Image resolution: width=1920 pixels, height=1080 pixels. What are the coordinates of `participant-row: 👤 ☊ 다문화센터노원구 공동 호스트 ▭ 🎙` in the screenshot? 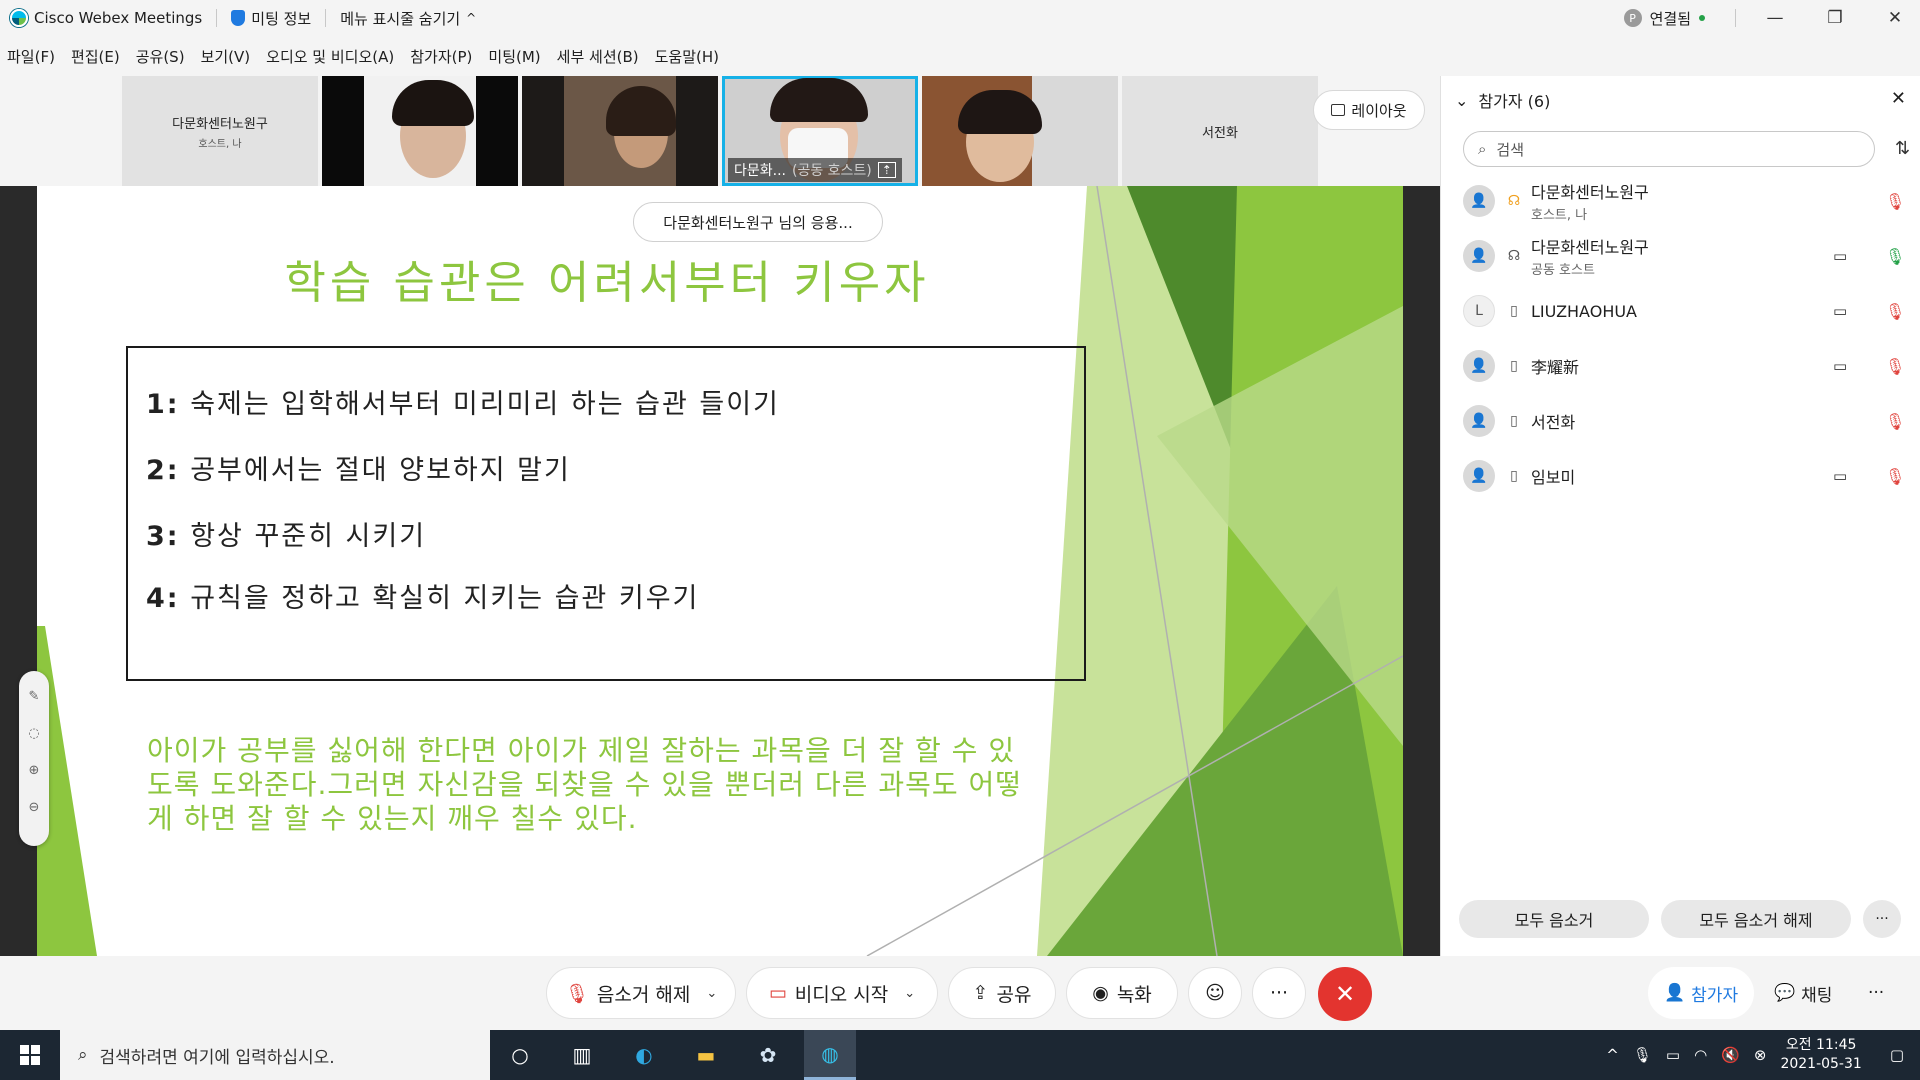 It's located at (1684, 256).